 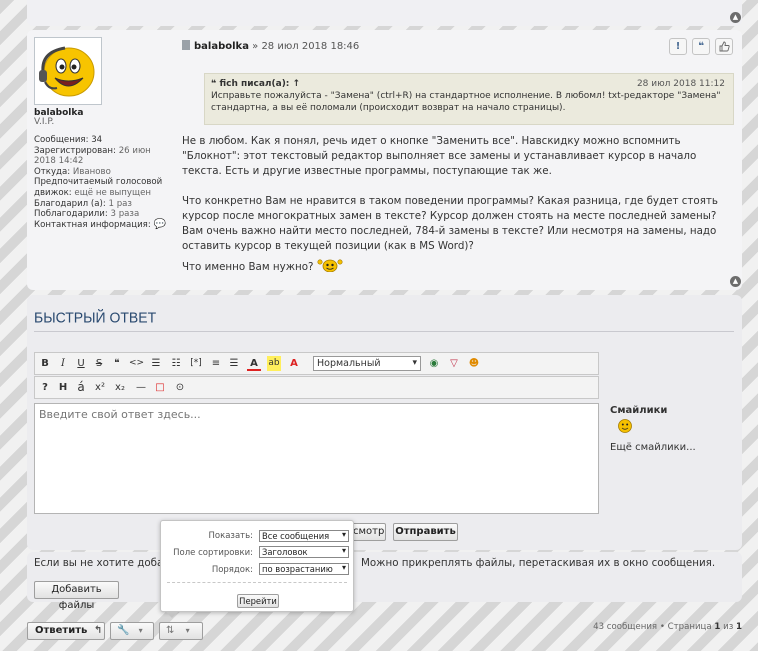 I want to click on profile-location: Откуда: Иваново, so click(x=72, y=171).